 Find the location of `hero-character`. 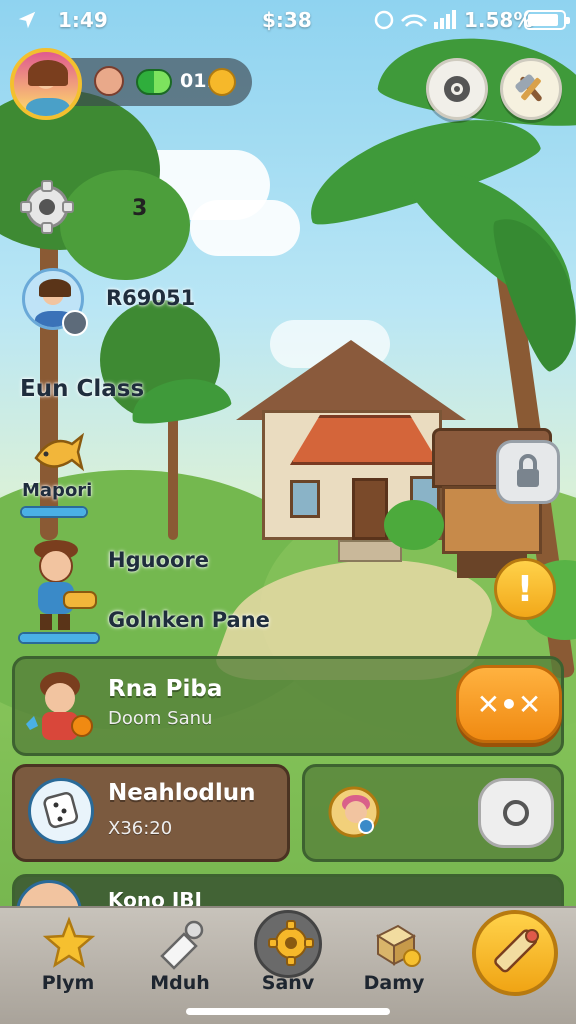

hero-character is located at coordinates (62, 584).